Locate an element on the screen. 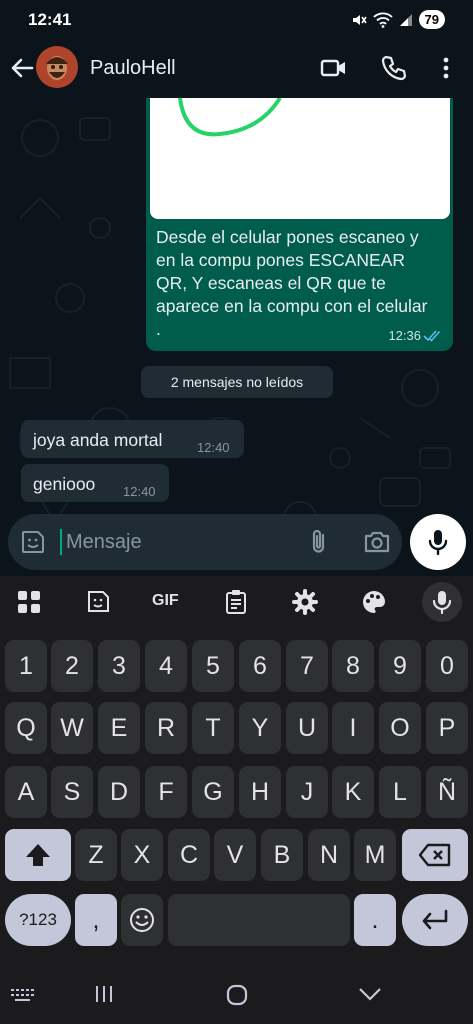 Image resolution: width=473 pixels, height=1024 pixels. mute-icon is located at coordinates (359, 19).